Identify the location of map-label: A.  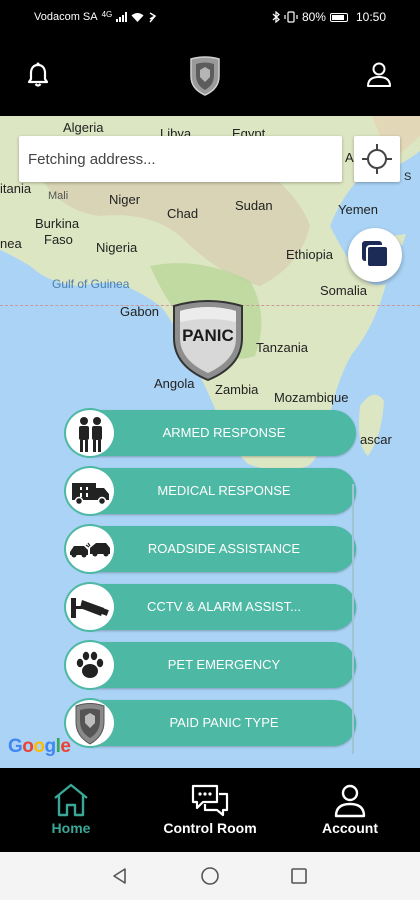
(349, 157).